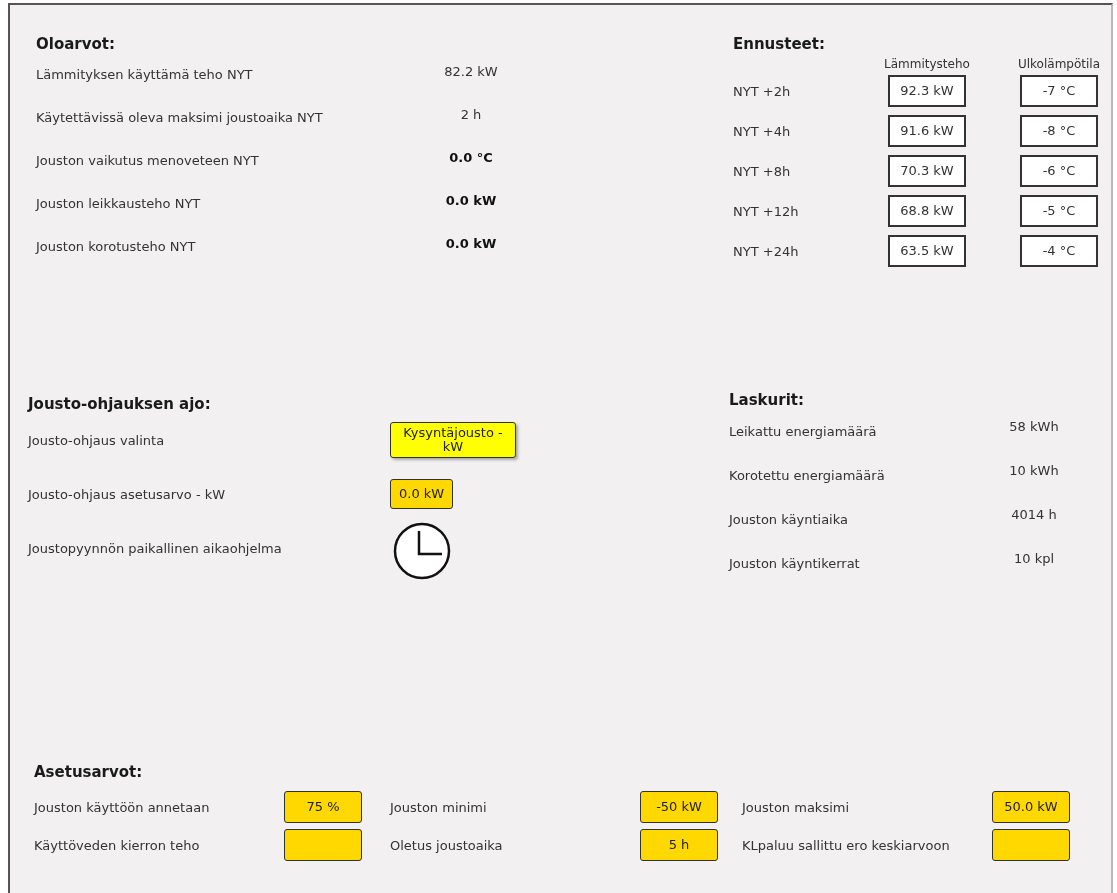 Image resolution: width=1117 pixels, height=893 pixels. What do you see at coordinates (1059, 251) in the screenshot?
I see `forecast-value: -4 °C` at bounding box center [1059, 251].